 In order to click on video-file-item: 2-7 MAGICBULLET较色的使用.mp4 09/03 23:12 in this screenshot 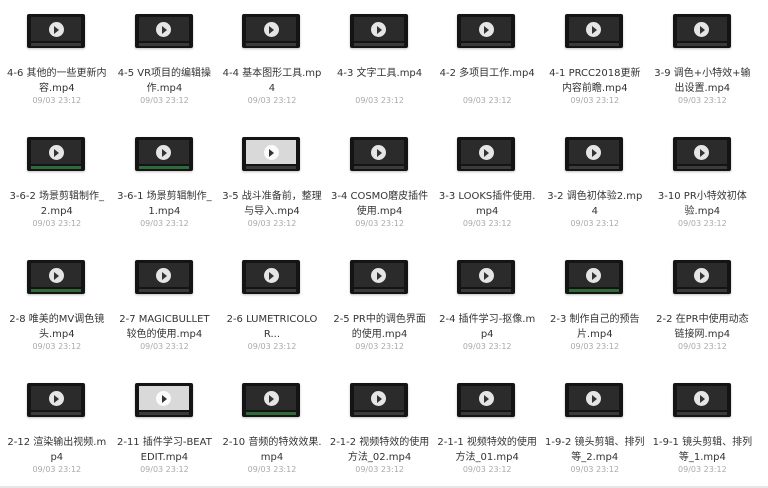, I will do `click(165, 307)`.